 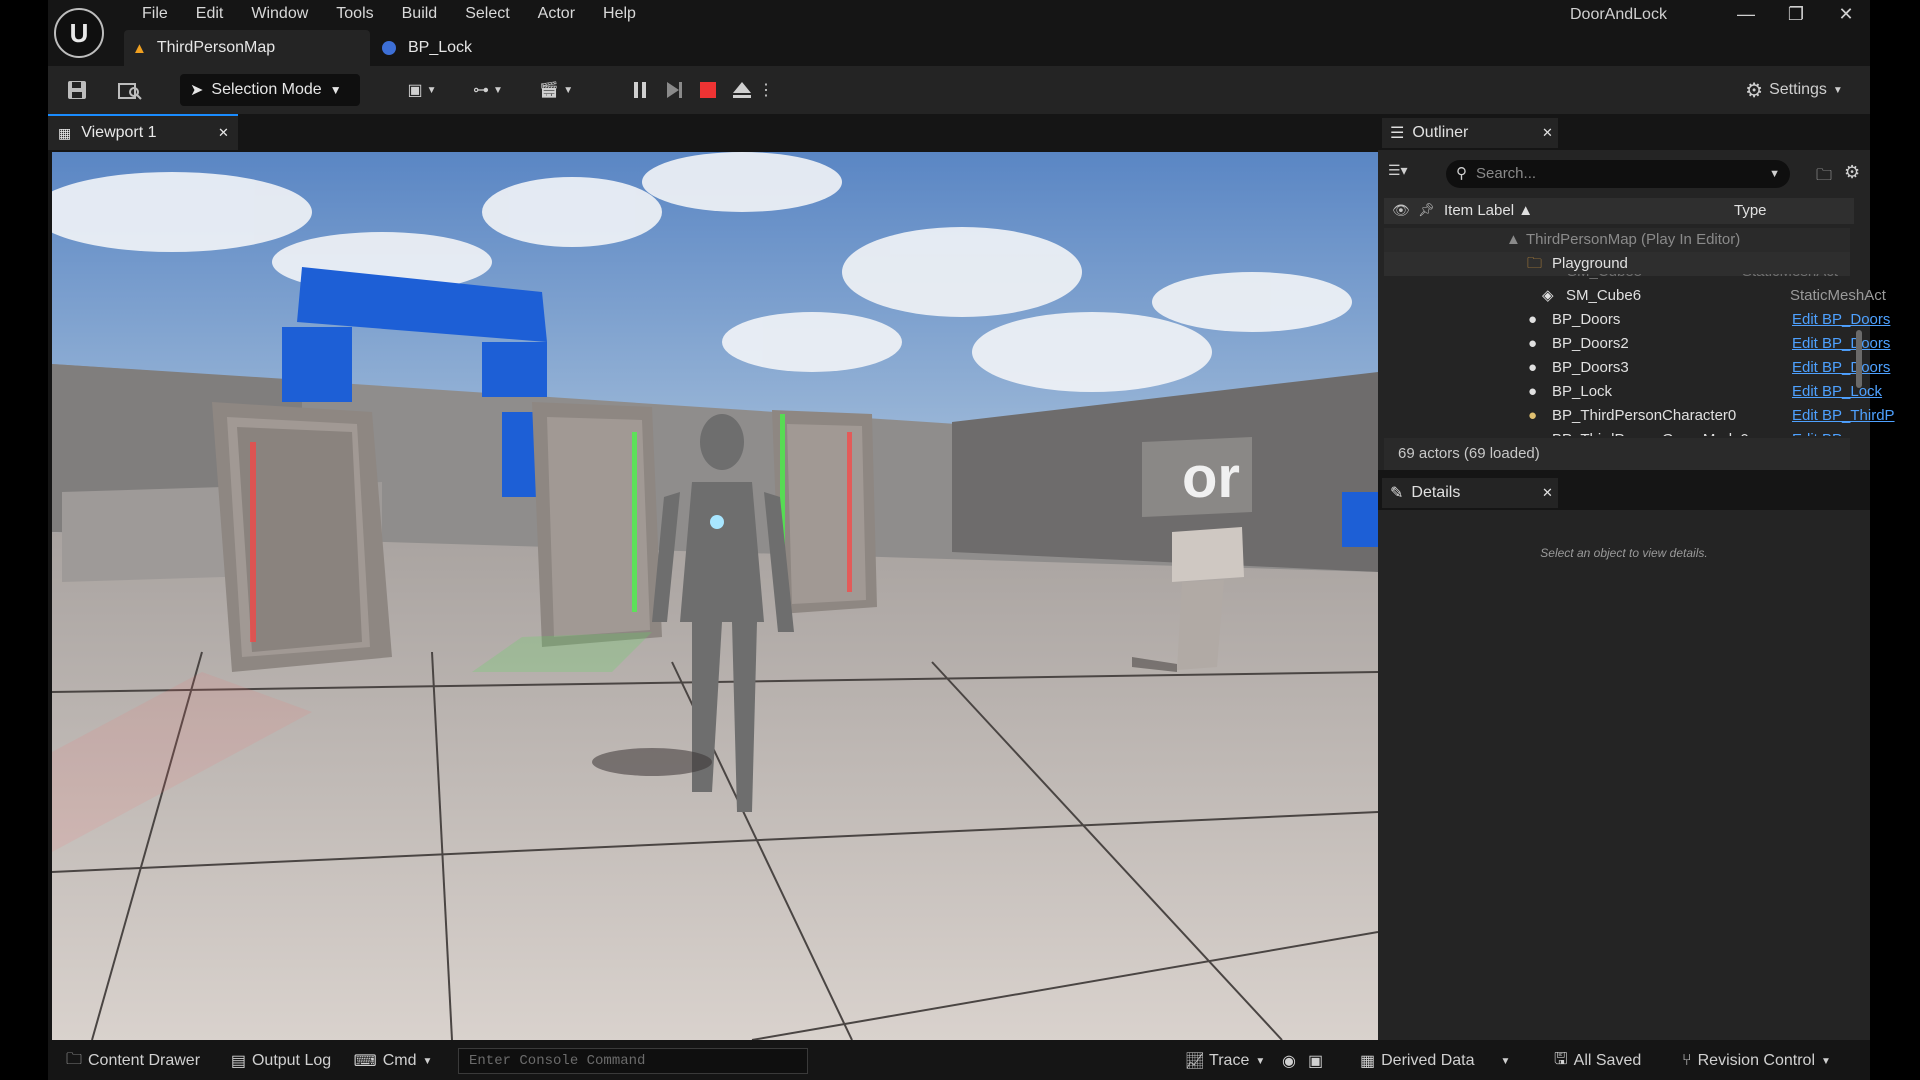 What do you see at coordinates (1838, 295) in the screenshot?
I see `row-type: StaticMeshAct` at bounding box center [1838, 295].